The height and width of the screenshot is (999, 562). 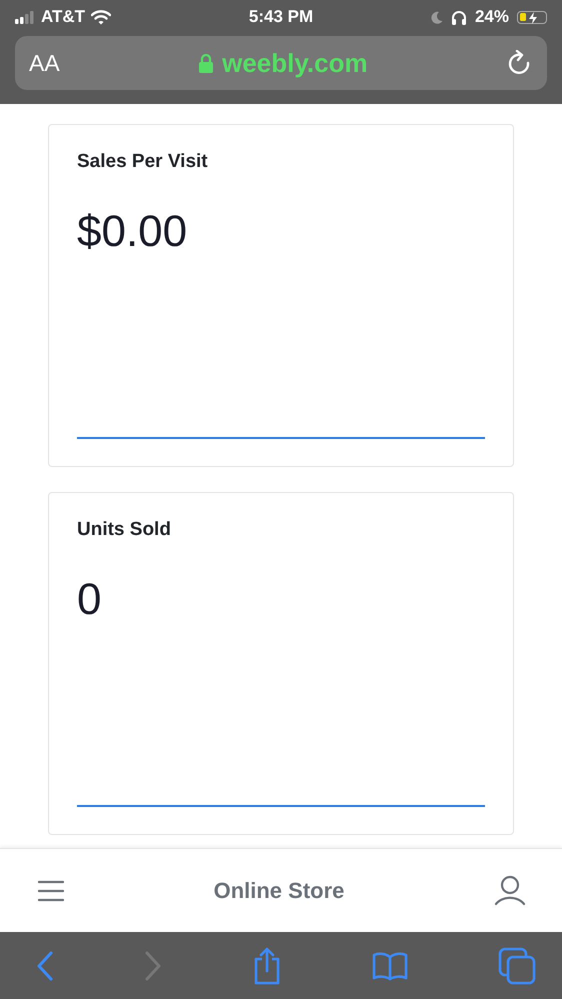 I want to click on tabs-icon, so click(x=517, y=965).